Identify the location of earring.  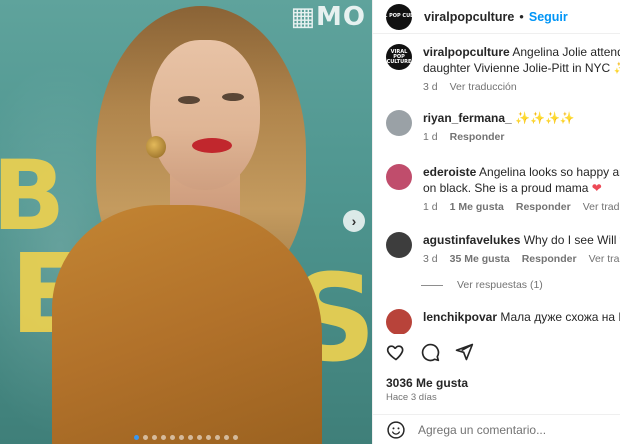
(156, 147).